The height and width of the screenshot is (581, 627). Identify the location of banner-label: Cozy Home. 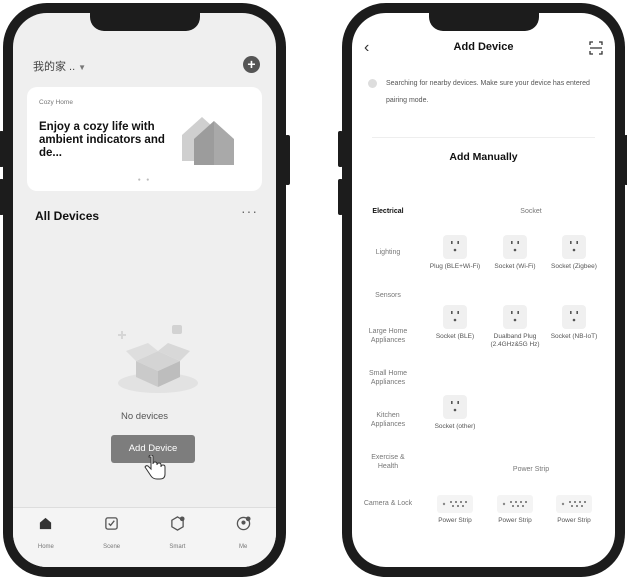
(56, 102).